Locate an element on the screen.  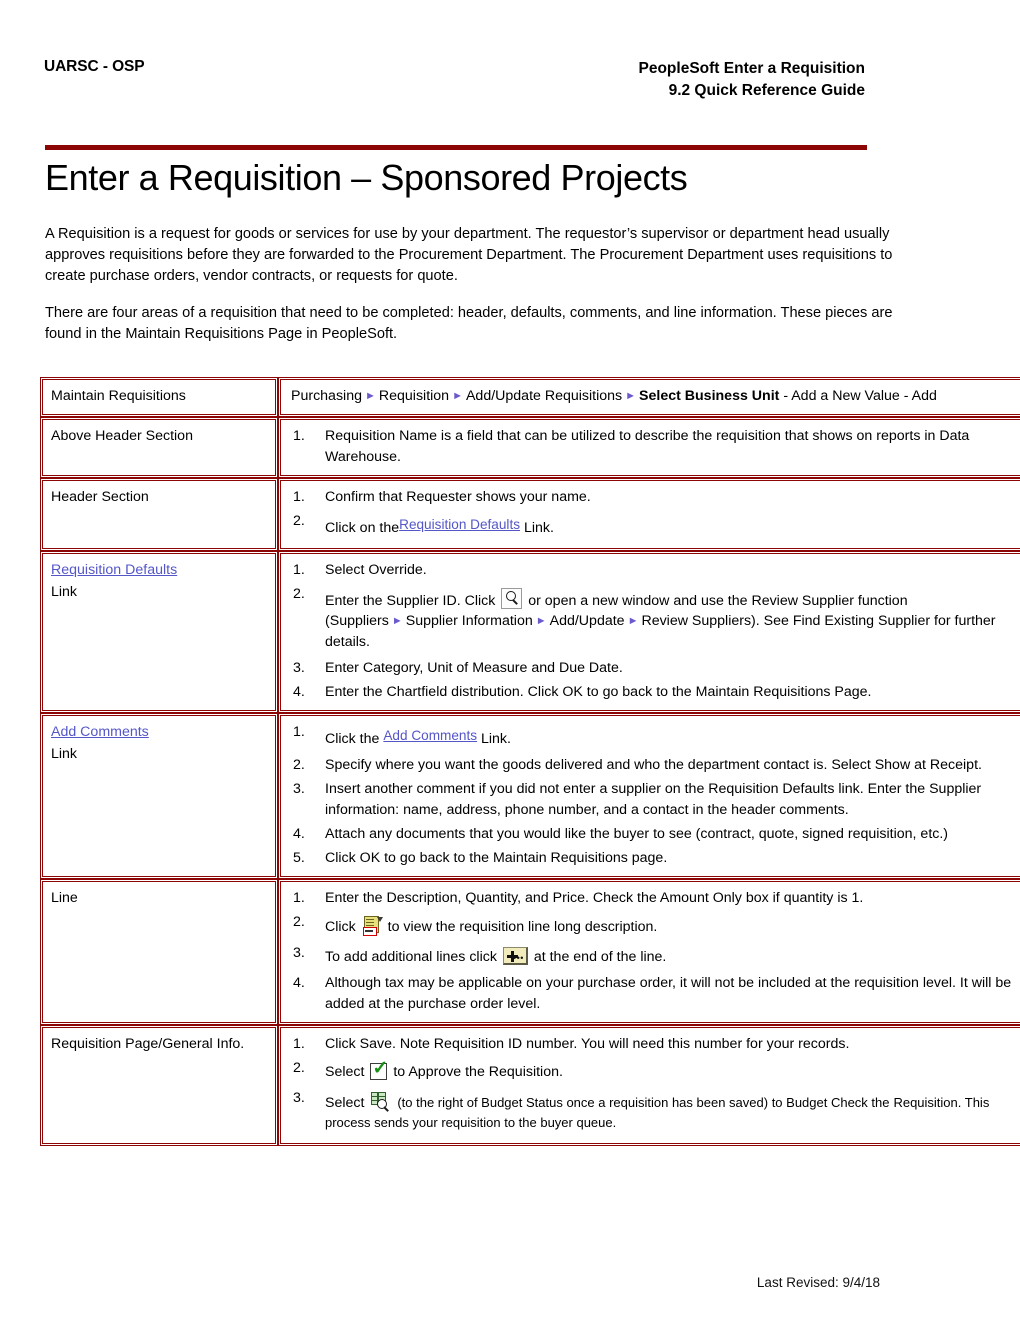
row-label-requisition-page-general-info: Requisition Page/General Info. is located at coordinates (148, 1043).